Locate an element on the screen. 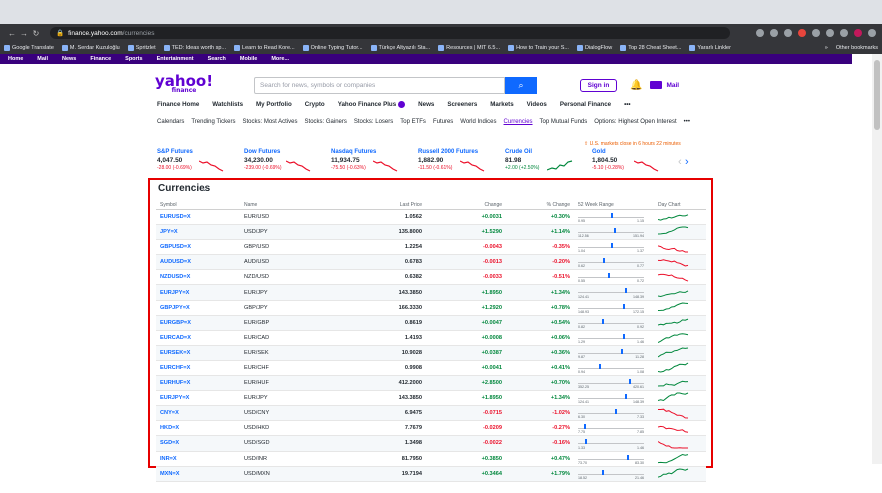 The image size is (882, 493). puzzle-icon is located at coordinates (830, 33).